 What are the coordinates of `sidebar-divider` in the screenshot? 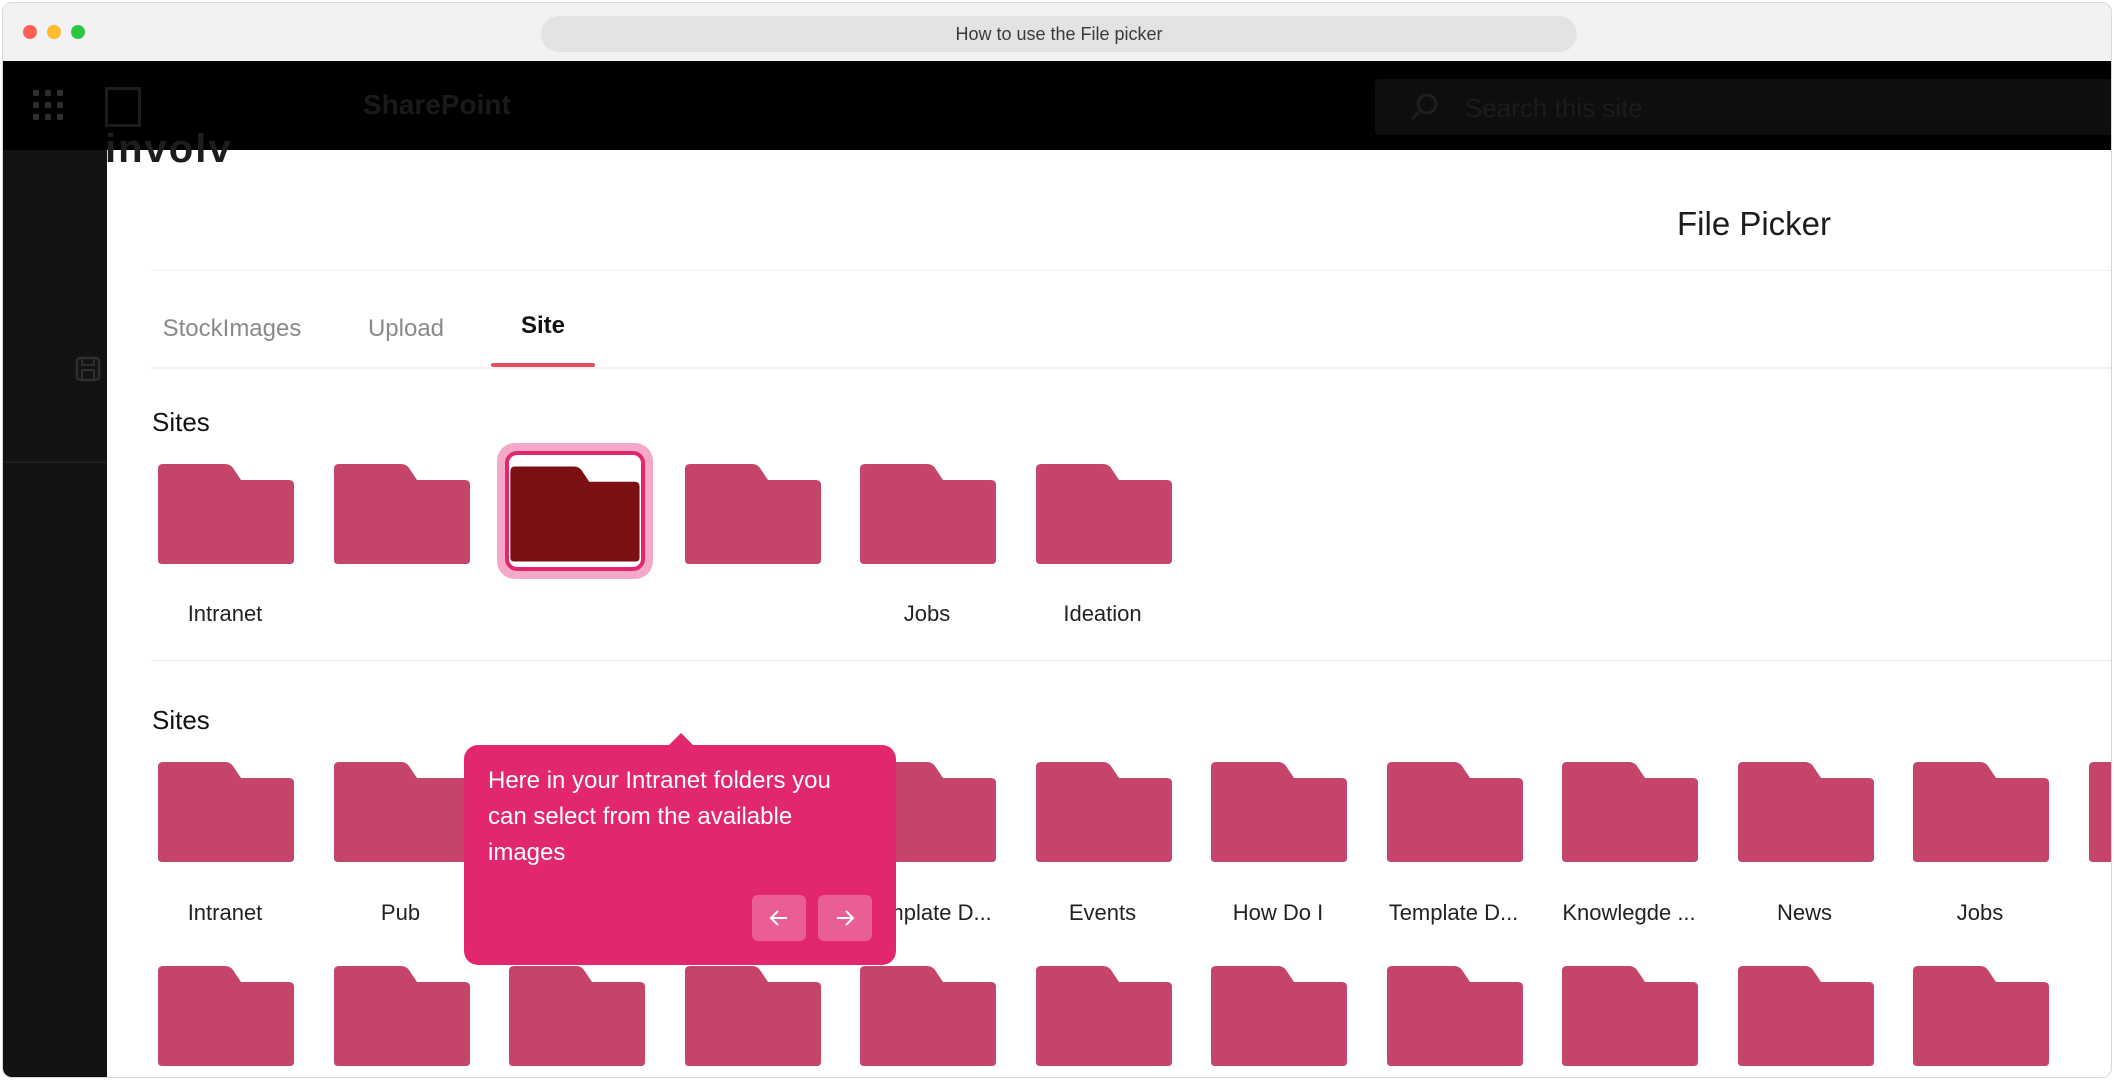 It's located at (55, 462).